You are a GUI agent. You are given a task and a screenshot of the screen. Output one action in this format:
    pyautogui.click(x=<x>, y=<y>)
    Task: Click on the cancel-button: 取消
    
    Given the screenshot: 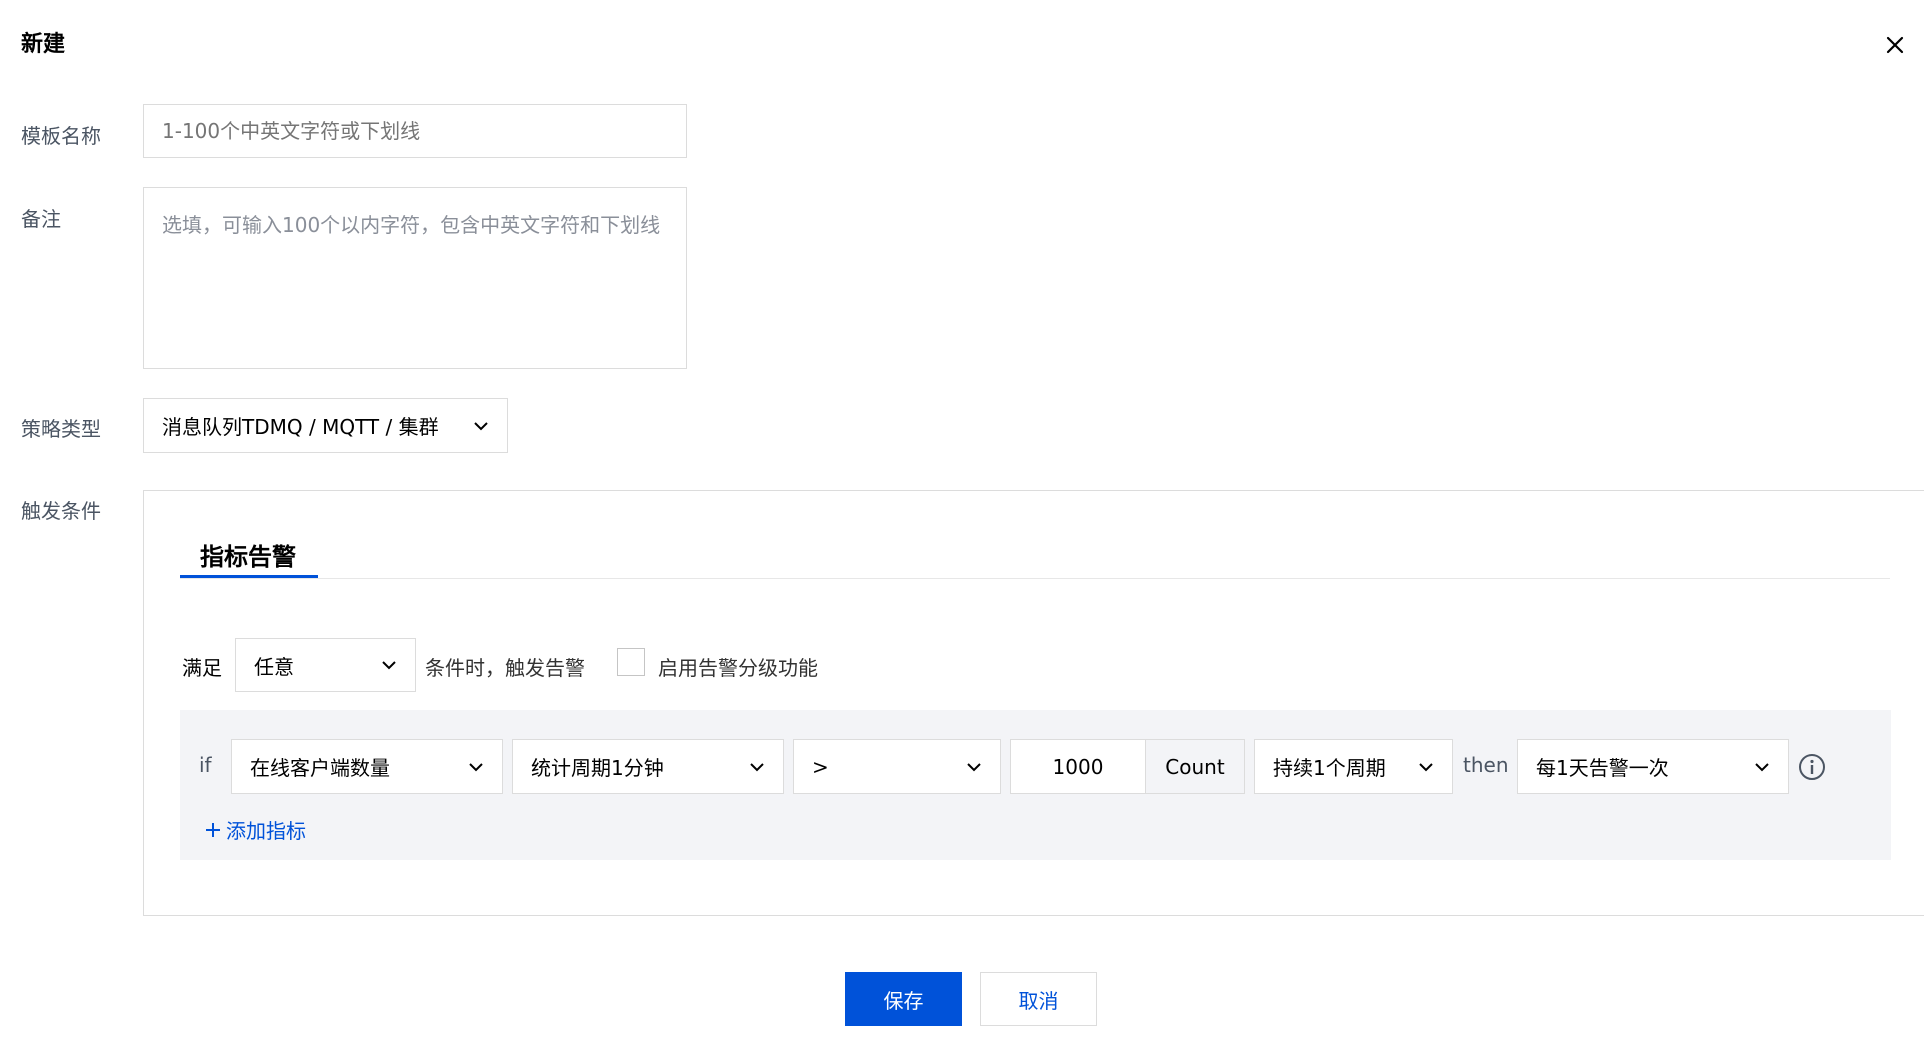 What is the action you would take?
    pyautogui.click(x=1038, y=999)
    